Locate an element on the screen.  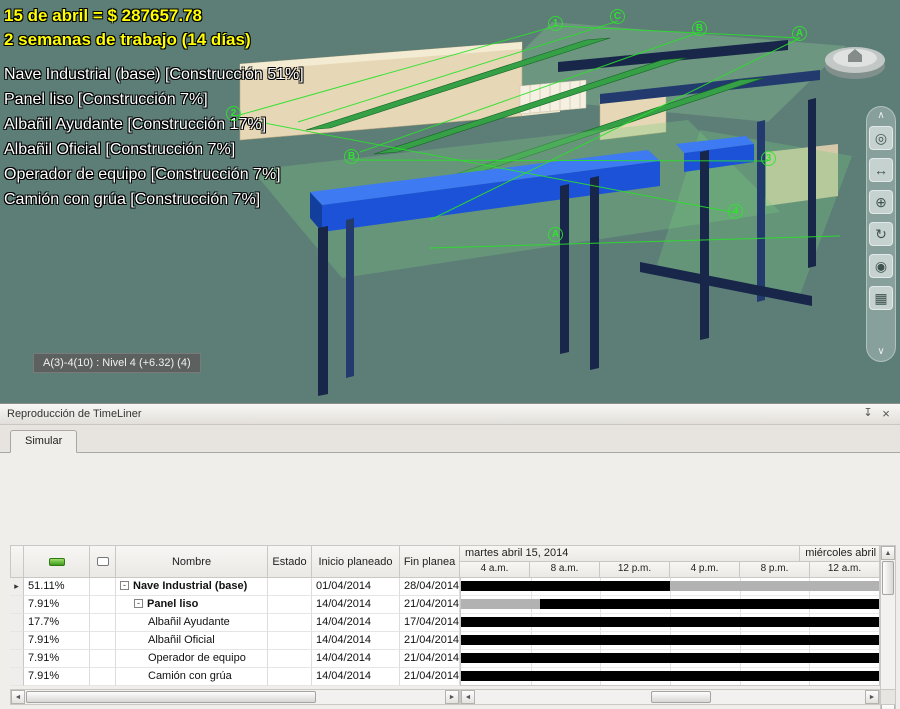
overlay-task-line: Albañil Oficial [Construcción 7%] is located at coordinates (120, 149).